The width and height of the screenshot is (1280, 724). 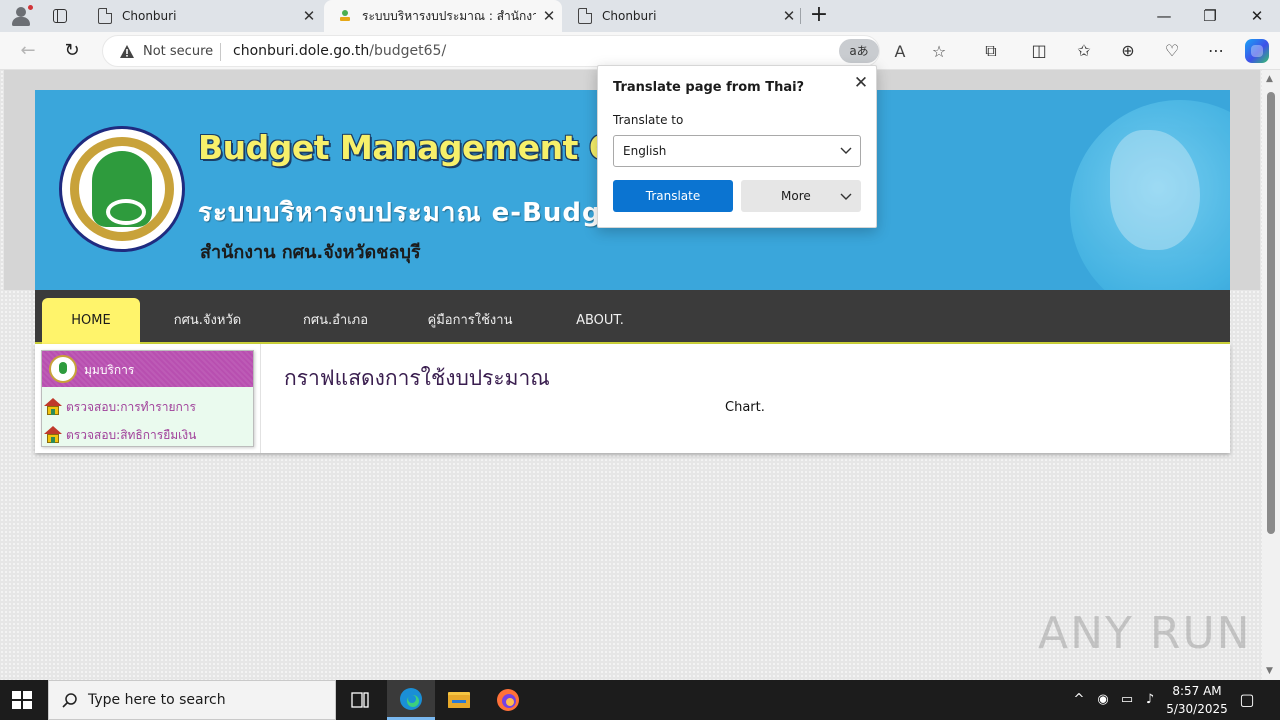 What do you see at coordinates (1145, 633) in the screenshot?
I see `watermark-logo: ANY RUN` at bounding box center [1145, 633].